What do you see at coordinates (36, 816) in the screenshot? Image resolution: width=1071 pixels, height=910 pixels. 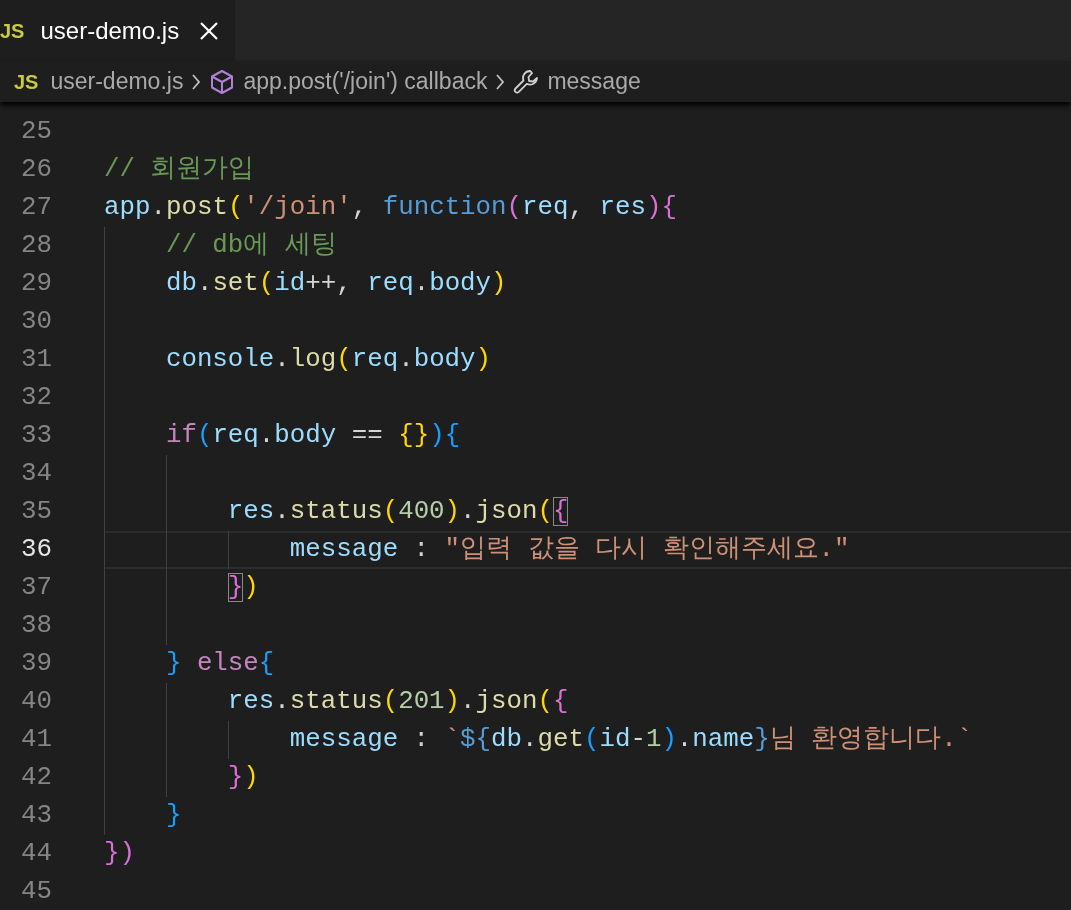 I see `line-number: 43` at bounding box center [36, 816].